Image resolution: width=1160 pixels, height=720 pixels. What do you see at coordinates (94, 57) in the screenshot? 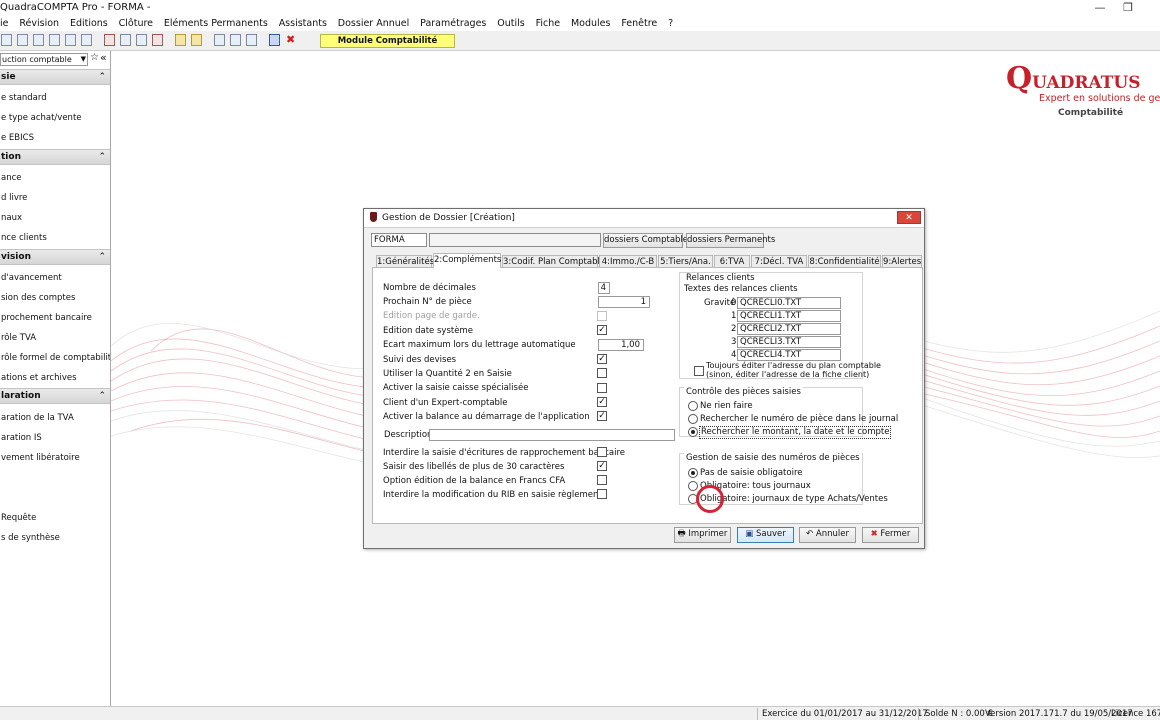
I see `star-icon: ☆` at bounding box center [94, 57].